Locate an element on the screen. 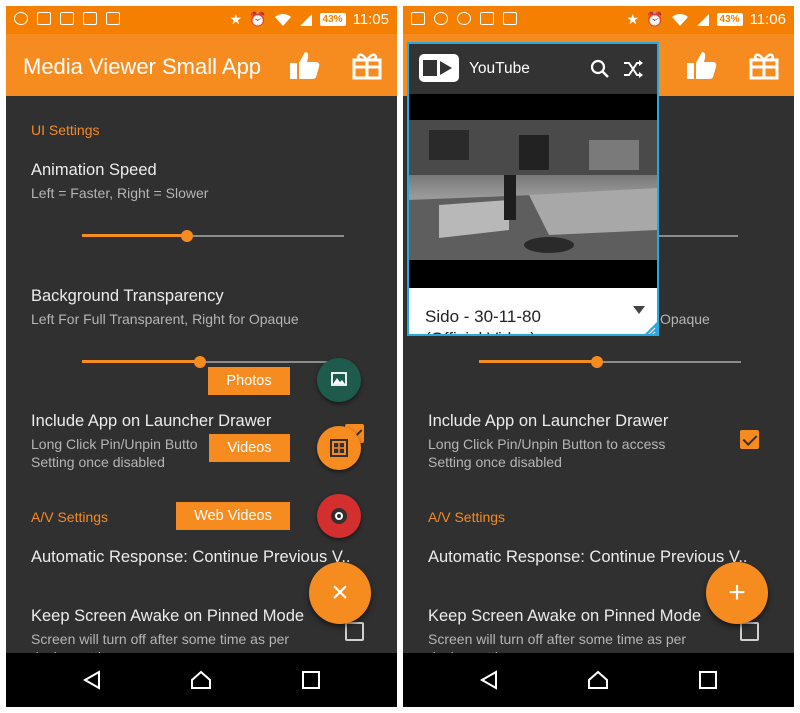 Image resolution: width=800 pixels, height=713 pixels. web-videos-menu-label: Web Videos is located at coordinates (233, 516).